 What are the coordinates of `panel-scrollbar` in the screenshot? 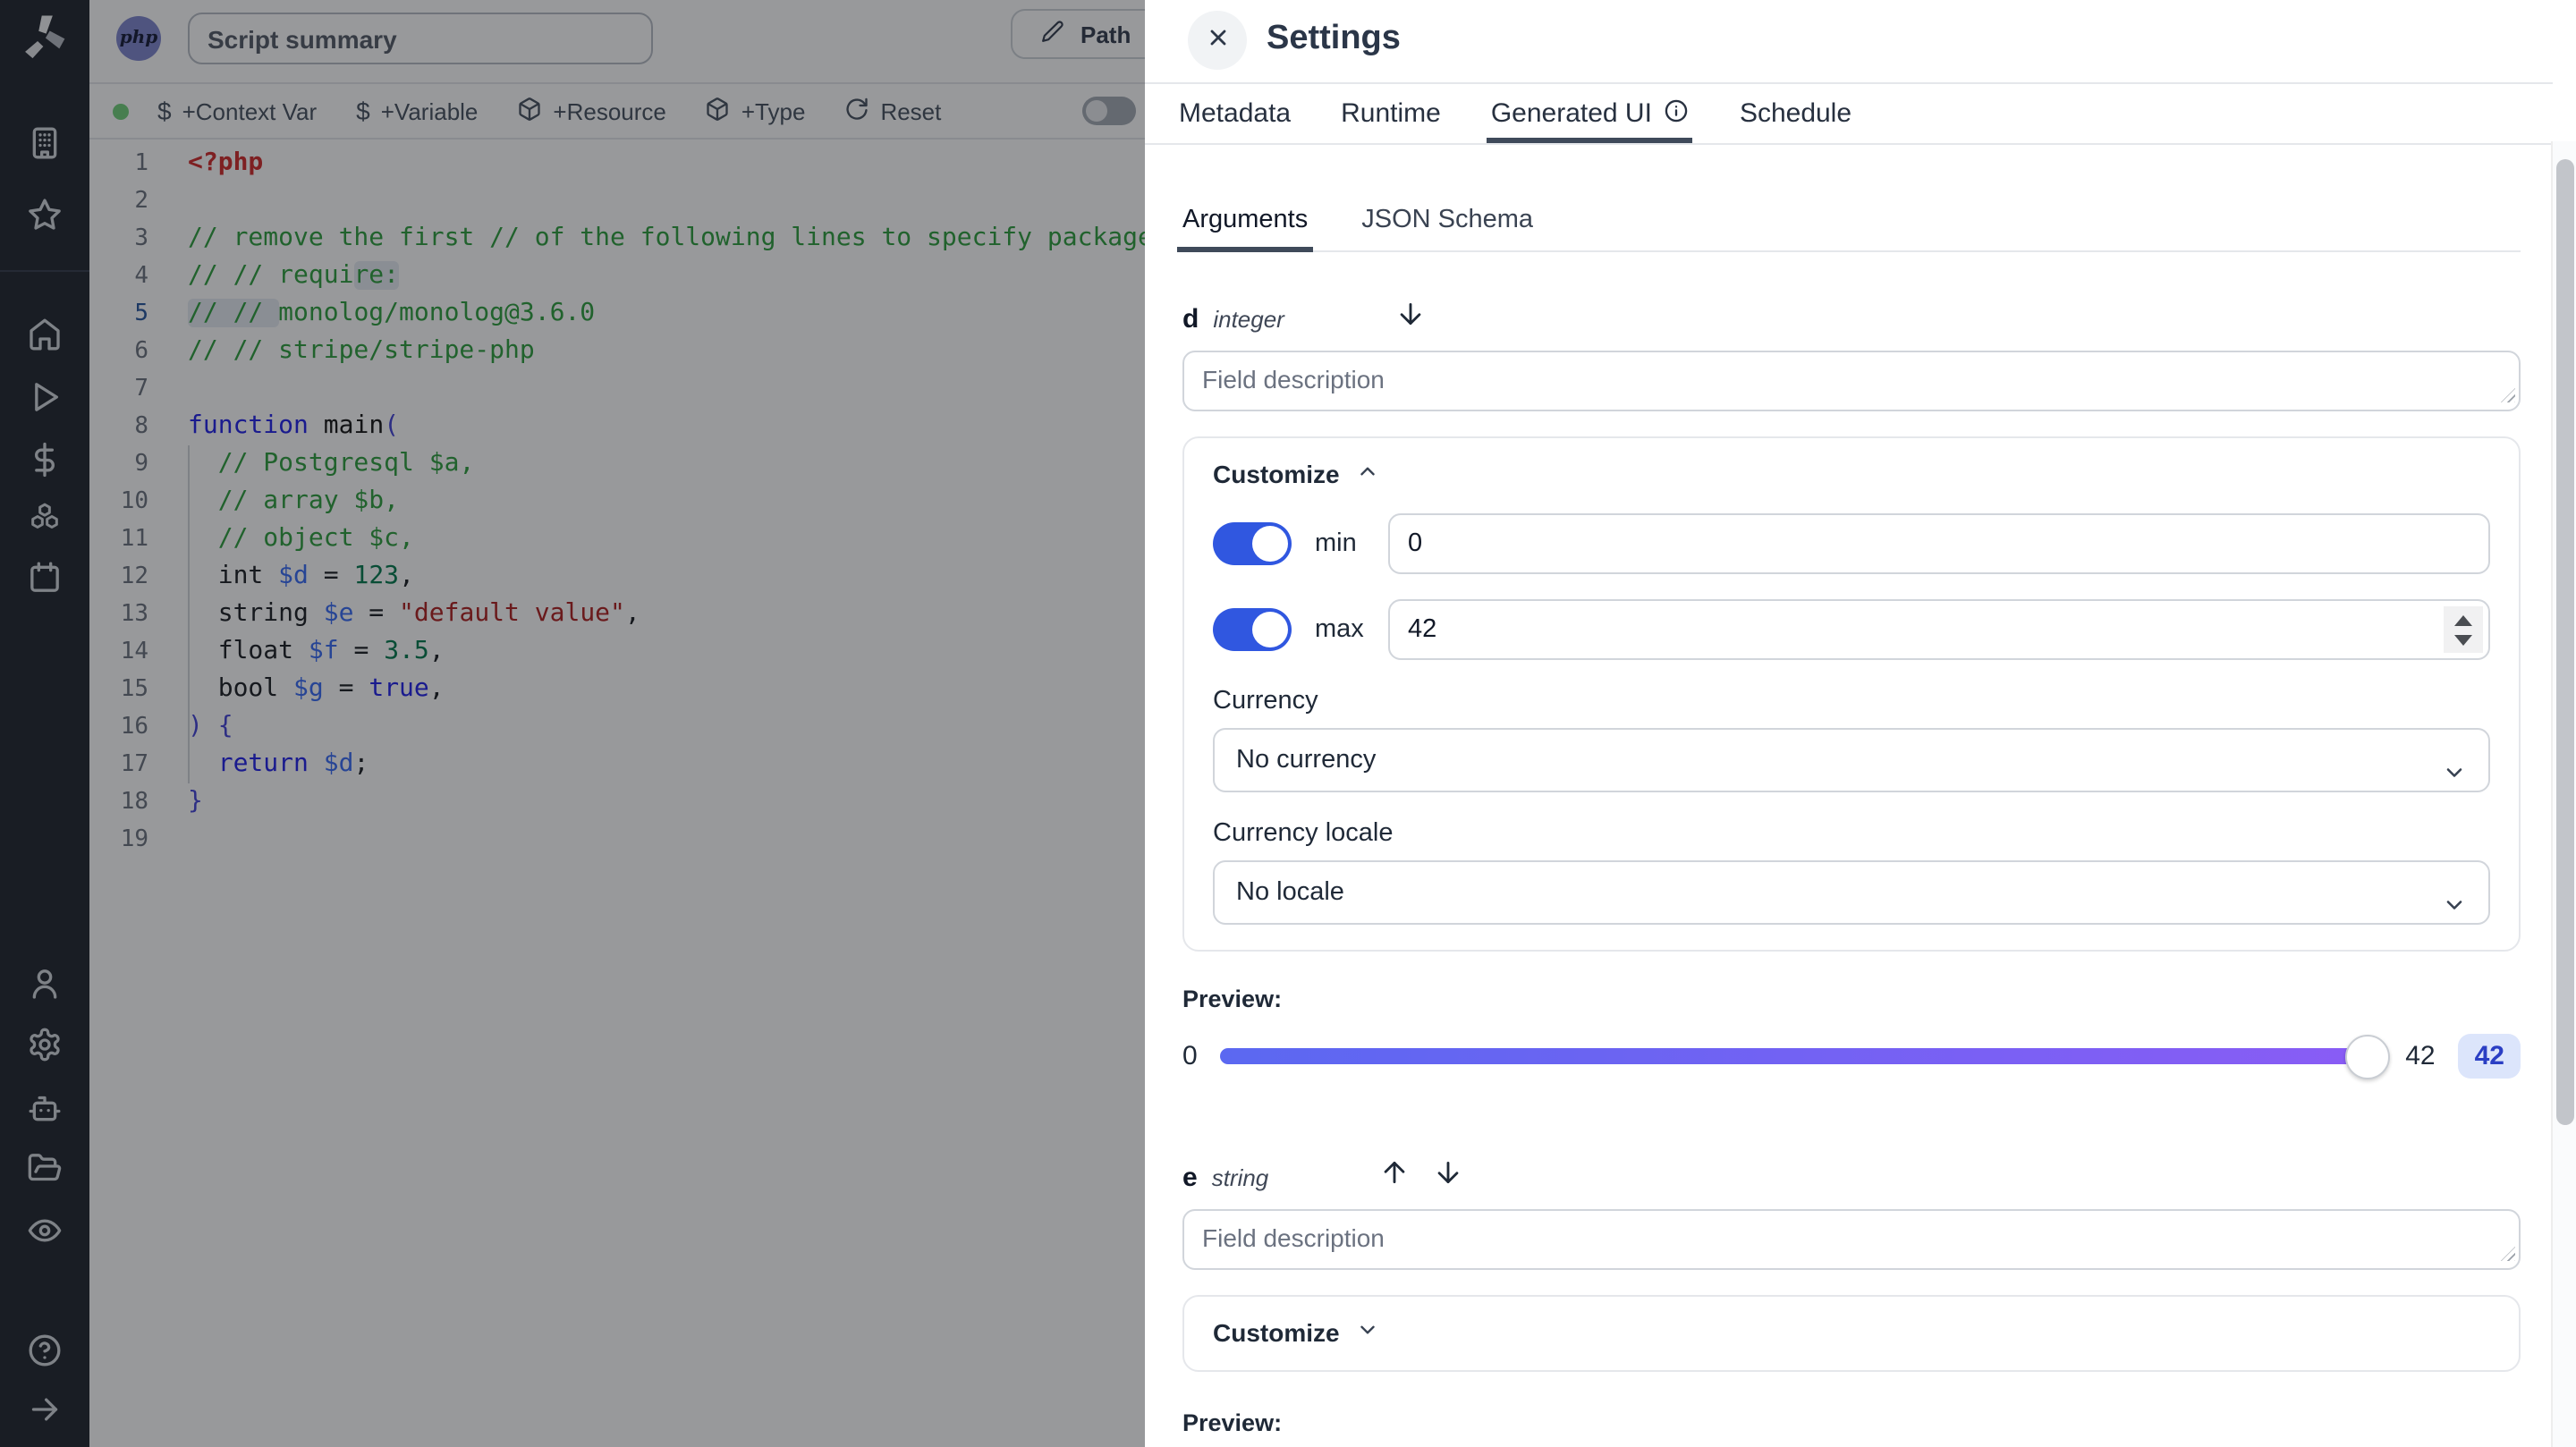 It's located at (2563, 794).